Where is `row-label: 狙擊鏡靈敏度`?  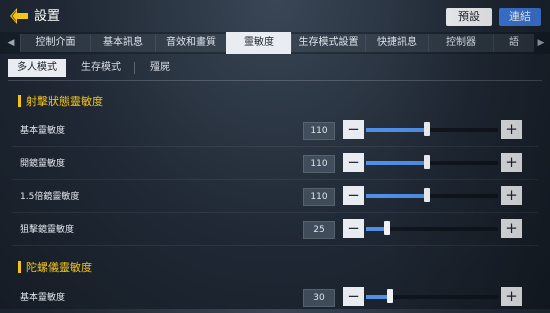 row-label: 狙擊鏡靈敏度 is located at coordinates (47, 230).